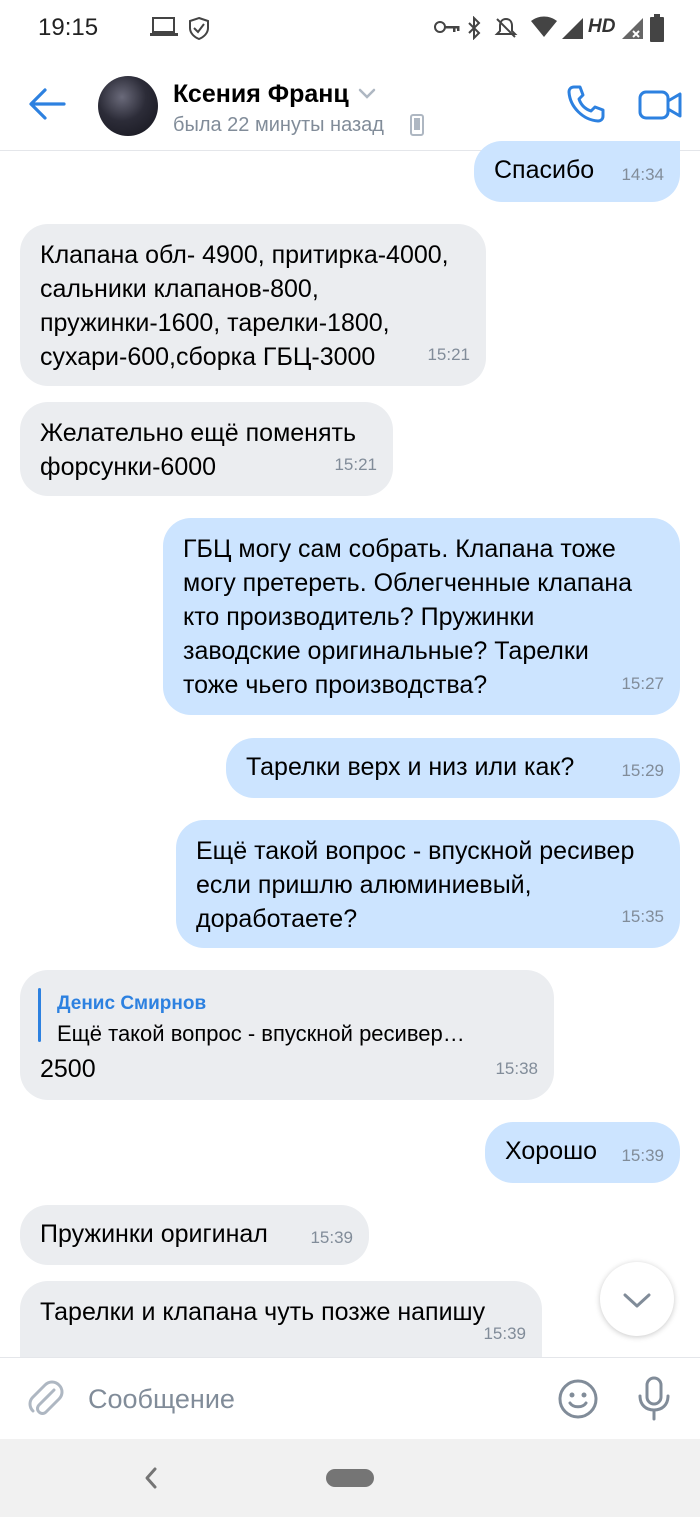 The height and width of the screenshot is (1517, 700). I want to click on message-text: Пружинки оригинал, so click(154, 1234).